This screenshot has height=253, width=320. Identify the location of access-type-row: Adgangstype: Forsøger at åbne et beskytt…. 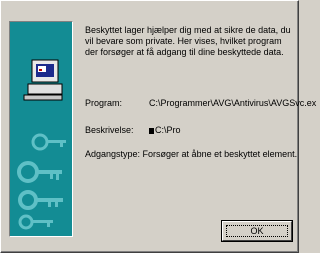
(191, 154).